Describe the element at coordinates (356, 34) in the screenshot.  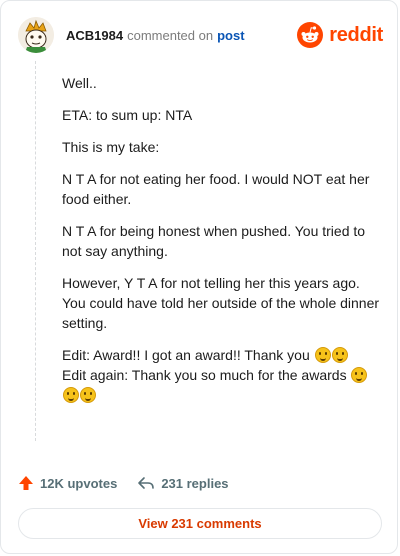
I see `reddit-wordmark: reddit` at that location.